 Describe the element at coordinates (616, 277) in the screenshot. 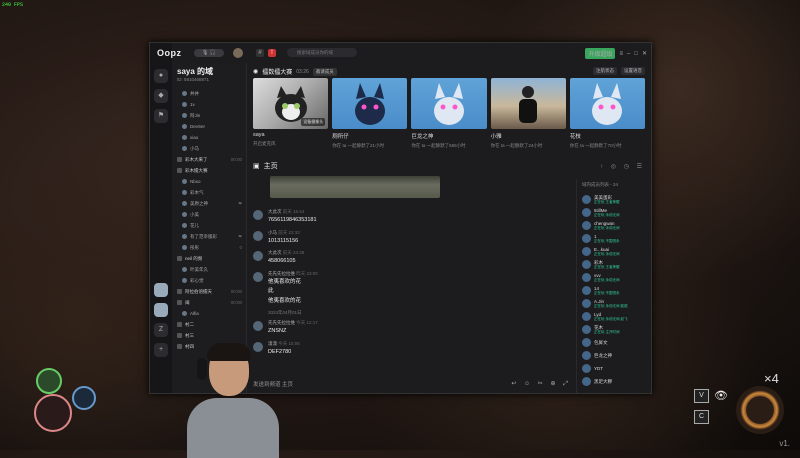

I see `member-item: vvv 正在玩 永劫无间` at that location.